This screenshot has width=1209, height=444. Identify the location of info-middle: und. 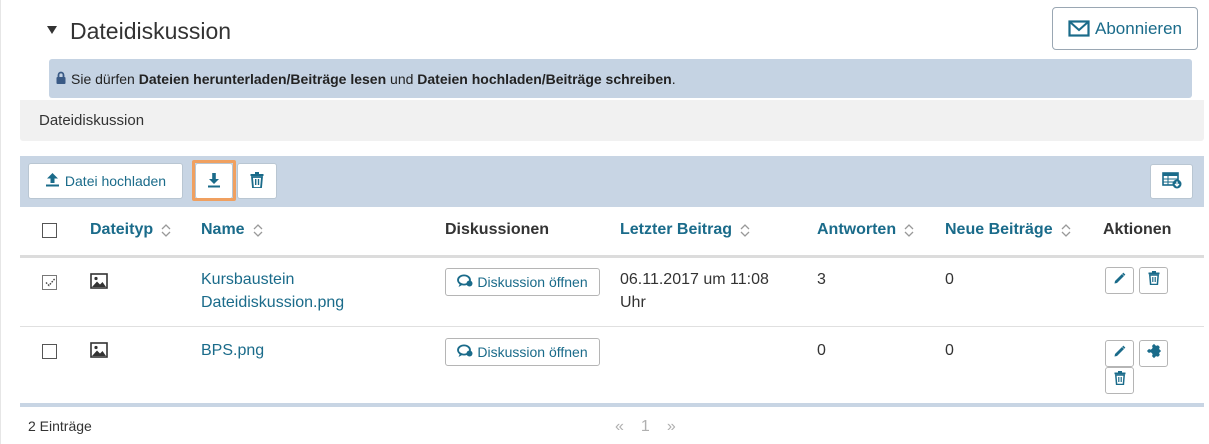
(402, 78).